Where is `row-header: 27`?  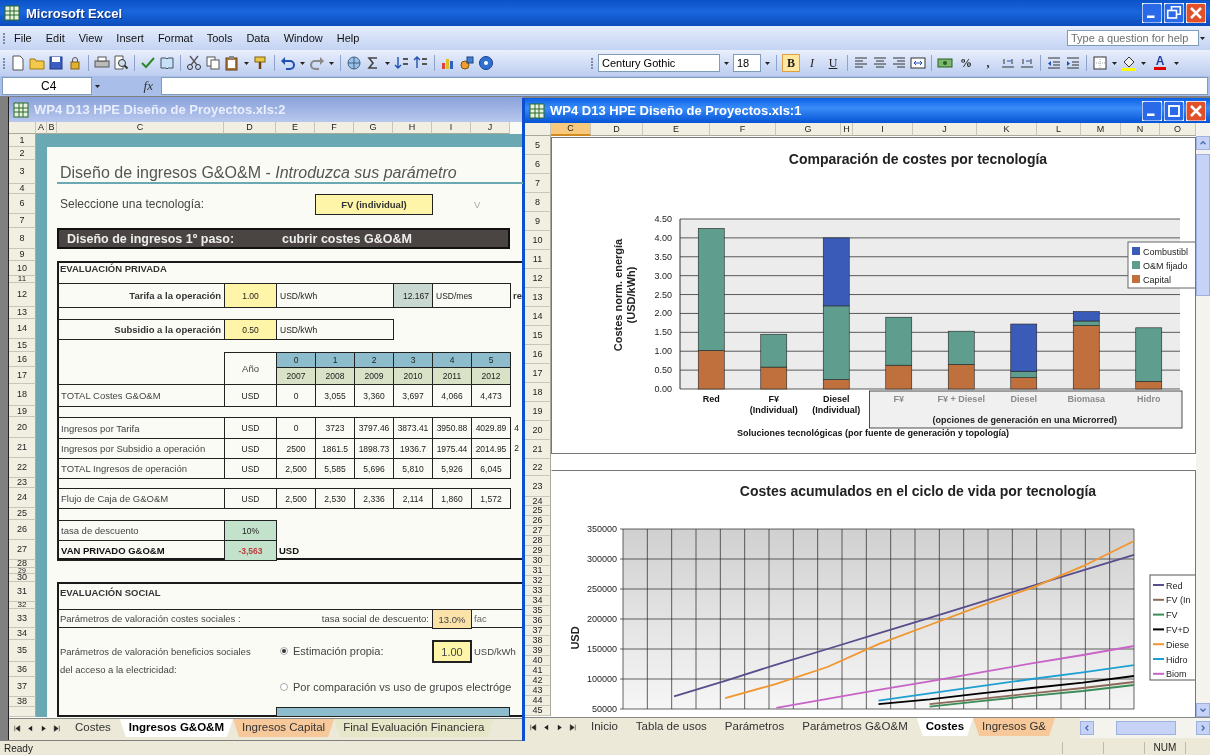
row-header: 27 is located at coordinates (22, 550).